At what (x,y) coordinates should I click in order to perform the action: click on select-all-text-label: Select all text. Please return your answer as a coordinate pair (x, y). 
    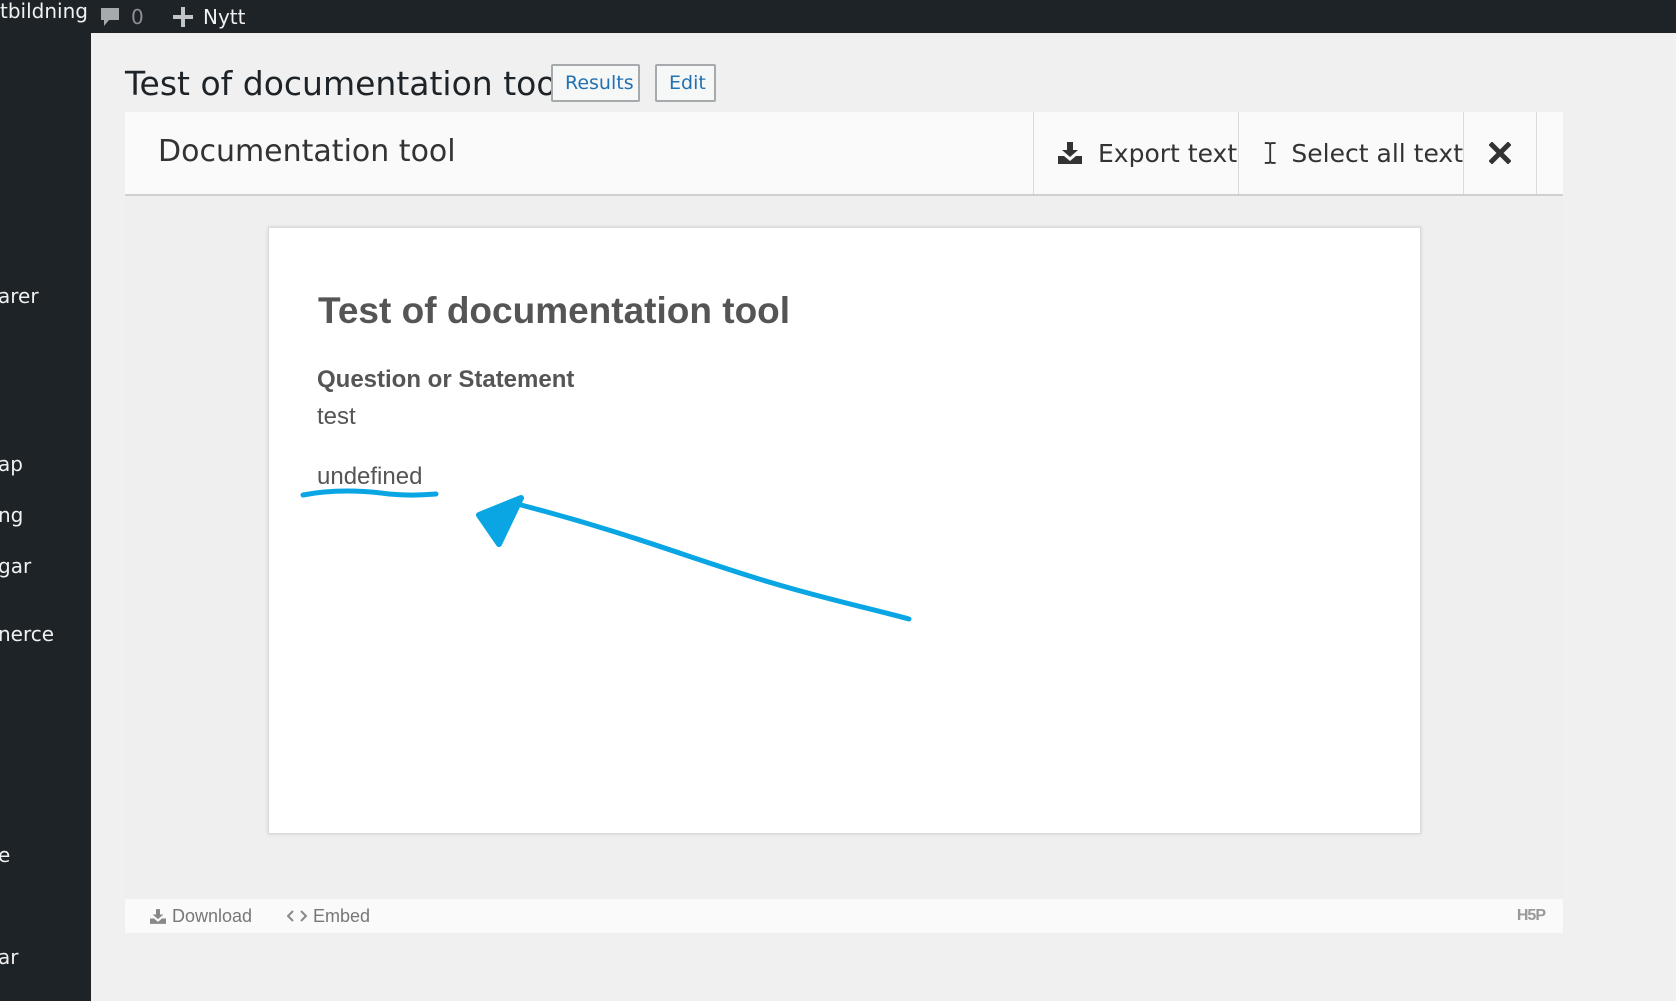
    Looking at the image, I should click on (1377, 153).